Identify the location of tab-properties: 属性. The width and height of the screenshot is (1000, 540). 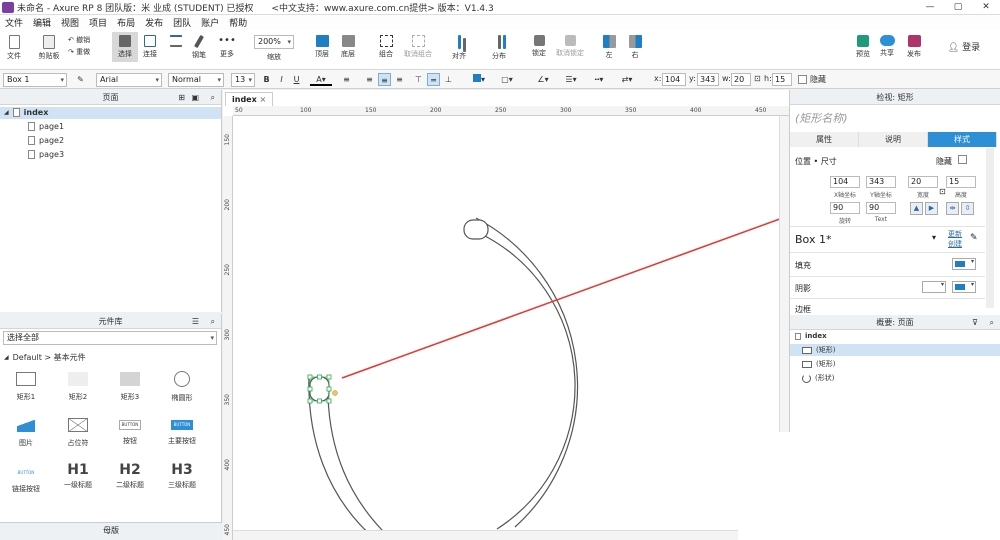
(824, 139).